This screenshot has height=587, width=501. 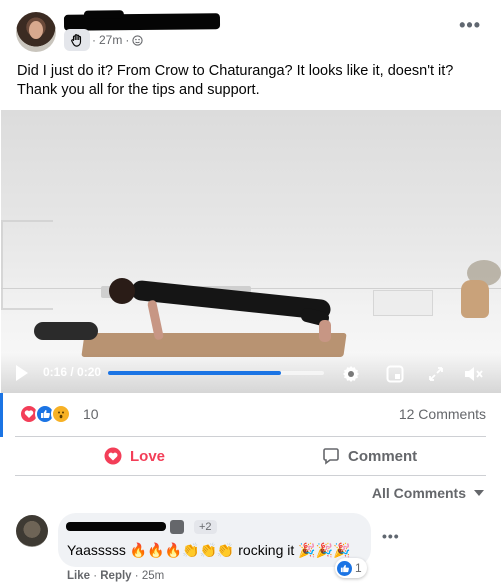 What do you see at coordinates (473, 374) in the screenshot?
I see `volume-muted-icon` at bounding box center [473, 374].